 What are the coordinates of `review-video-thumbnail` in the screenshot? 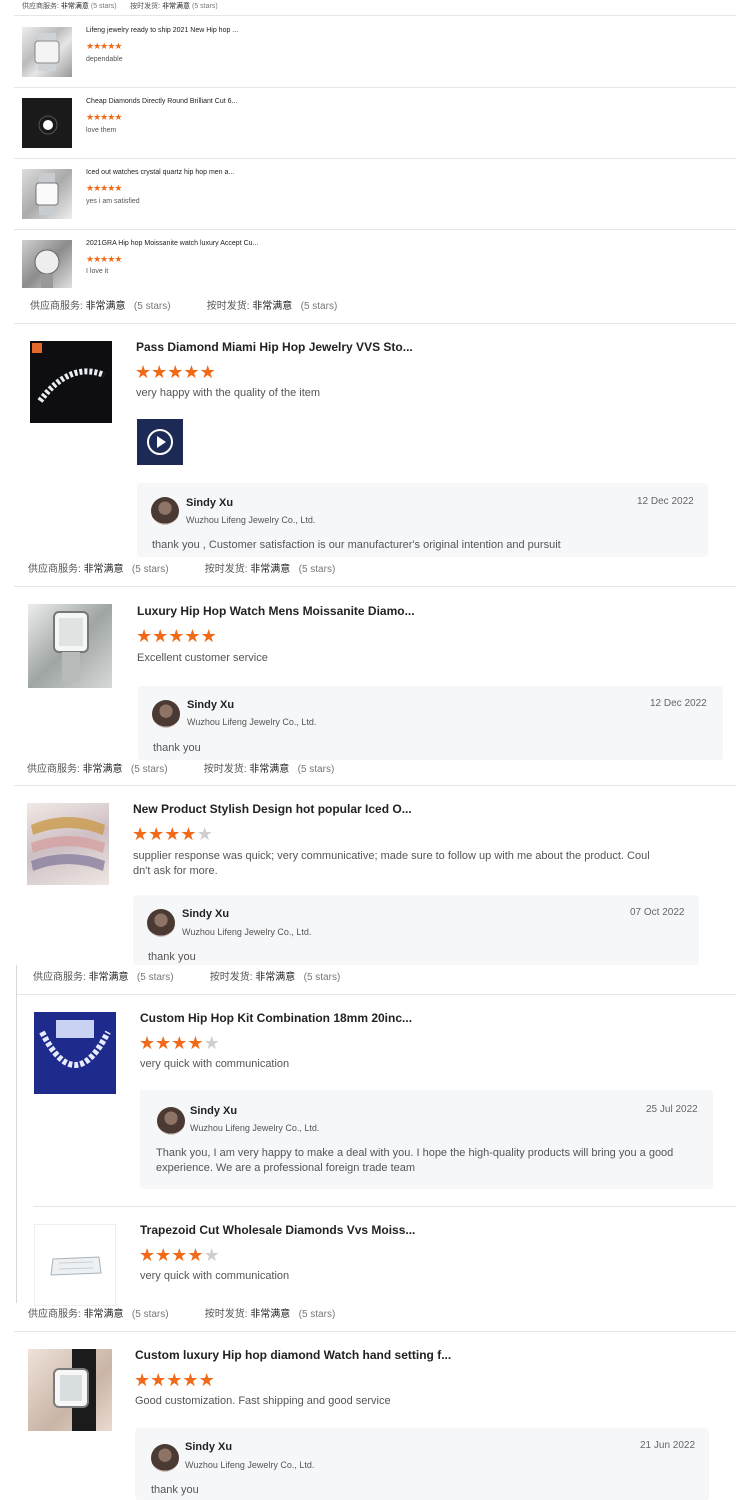 It's located at (160, 442).